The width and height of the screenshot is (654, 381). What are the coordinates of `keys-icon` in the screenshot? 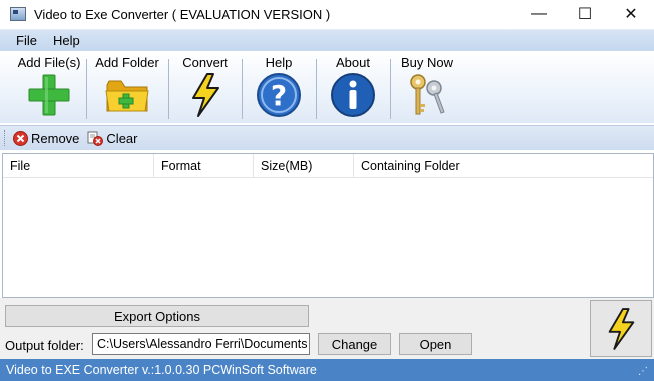 It's located at (427, 95).